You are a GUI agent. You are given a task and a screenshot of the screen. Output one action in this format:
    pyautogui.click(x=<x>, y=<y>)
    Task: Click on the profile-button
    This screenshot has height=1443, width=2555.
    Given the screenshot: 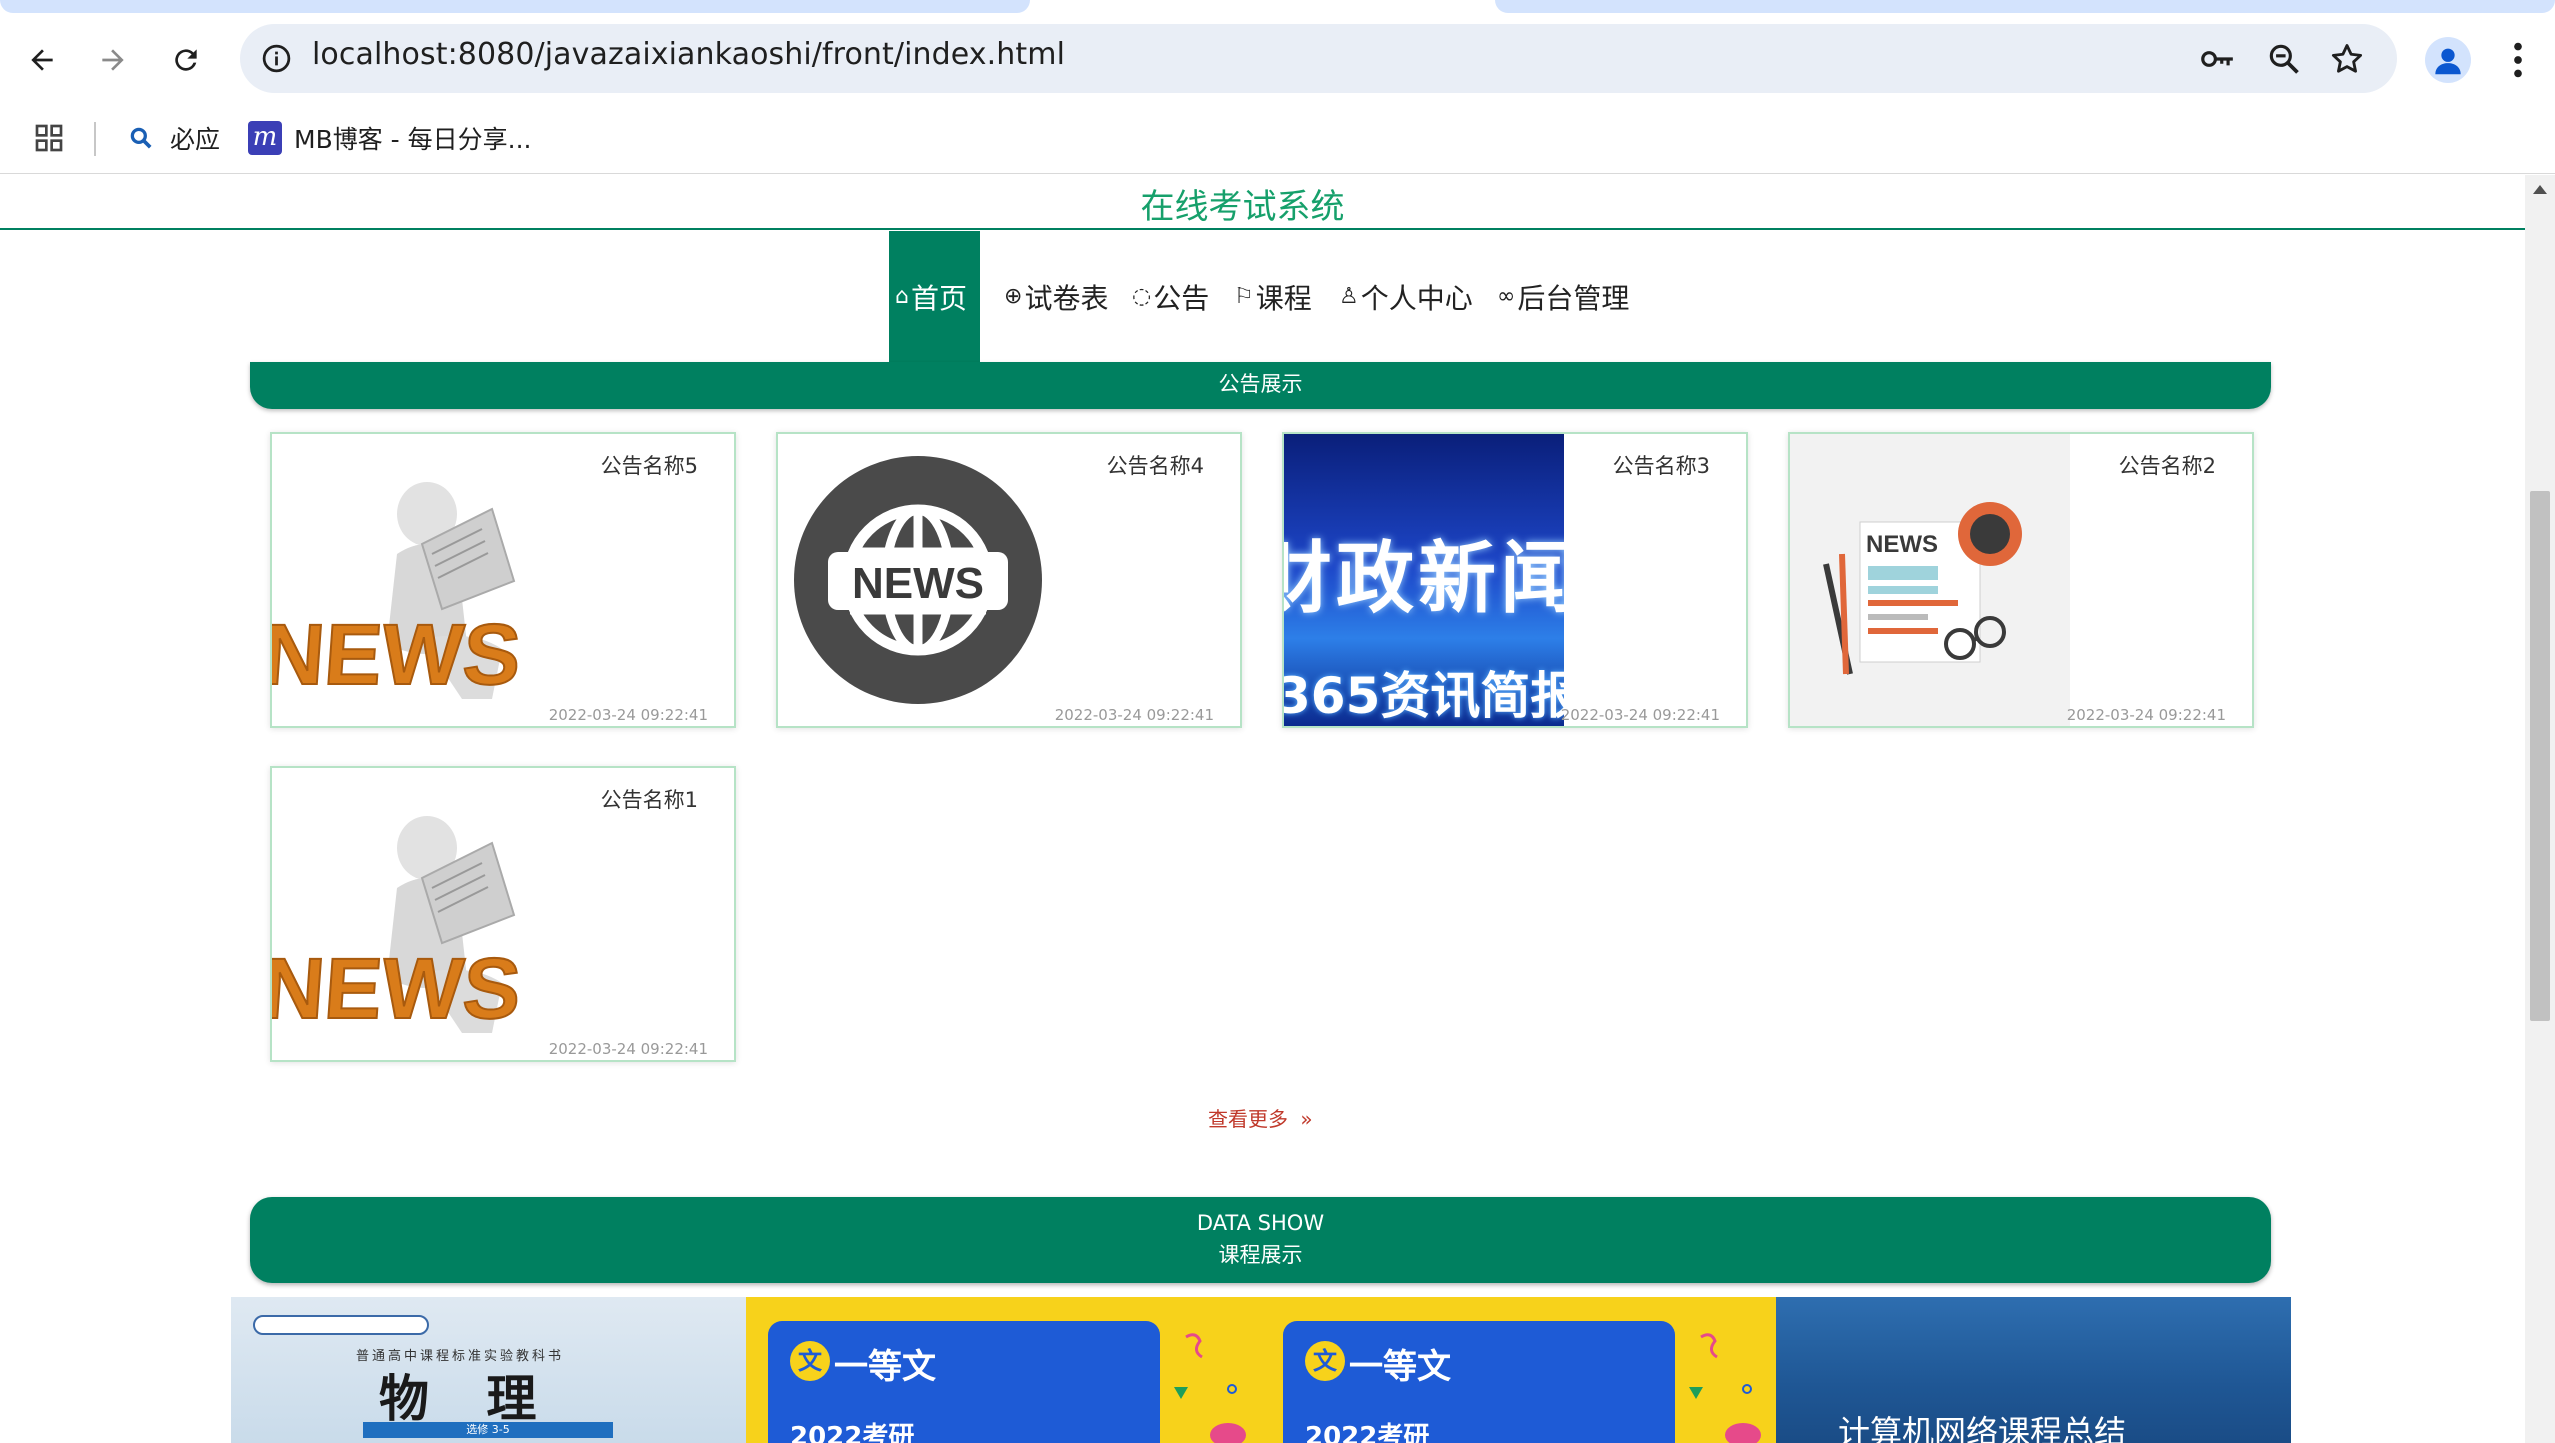 What is the action you would take?
    pyautogui.click(x=2448, y=60)
    